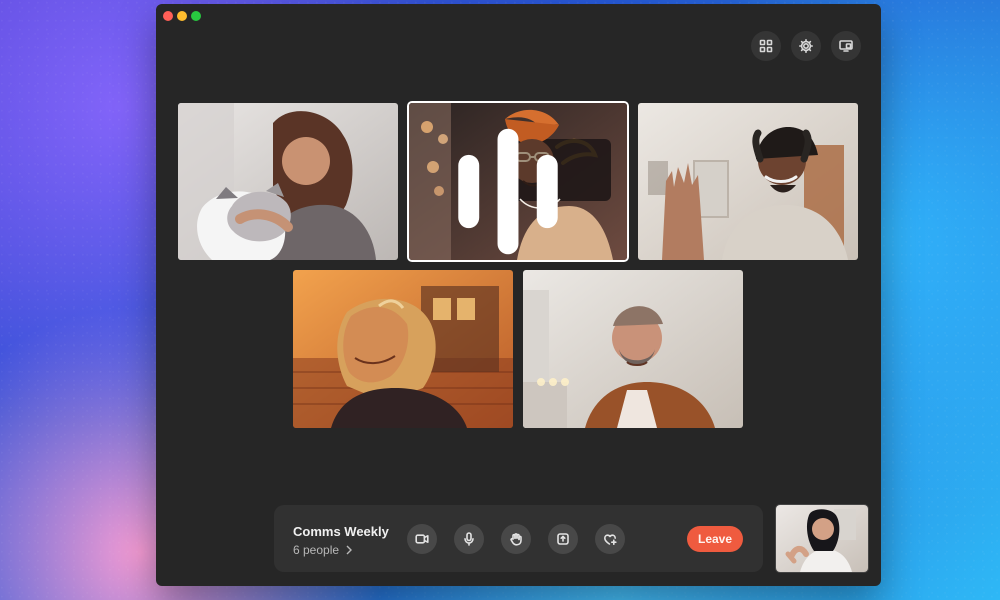  What do you see at coordinates (508, 191) in the screenshot?
I see `speaking-indicator-icon` at bounding box center [508, 191].